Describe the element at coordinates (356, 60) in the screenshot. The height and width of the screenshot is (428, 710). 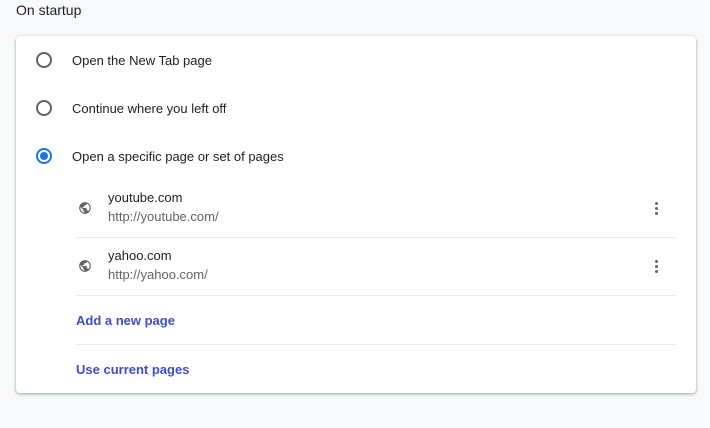
I see `radio-option-new-tab: Open the New Tab page` at that location.